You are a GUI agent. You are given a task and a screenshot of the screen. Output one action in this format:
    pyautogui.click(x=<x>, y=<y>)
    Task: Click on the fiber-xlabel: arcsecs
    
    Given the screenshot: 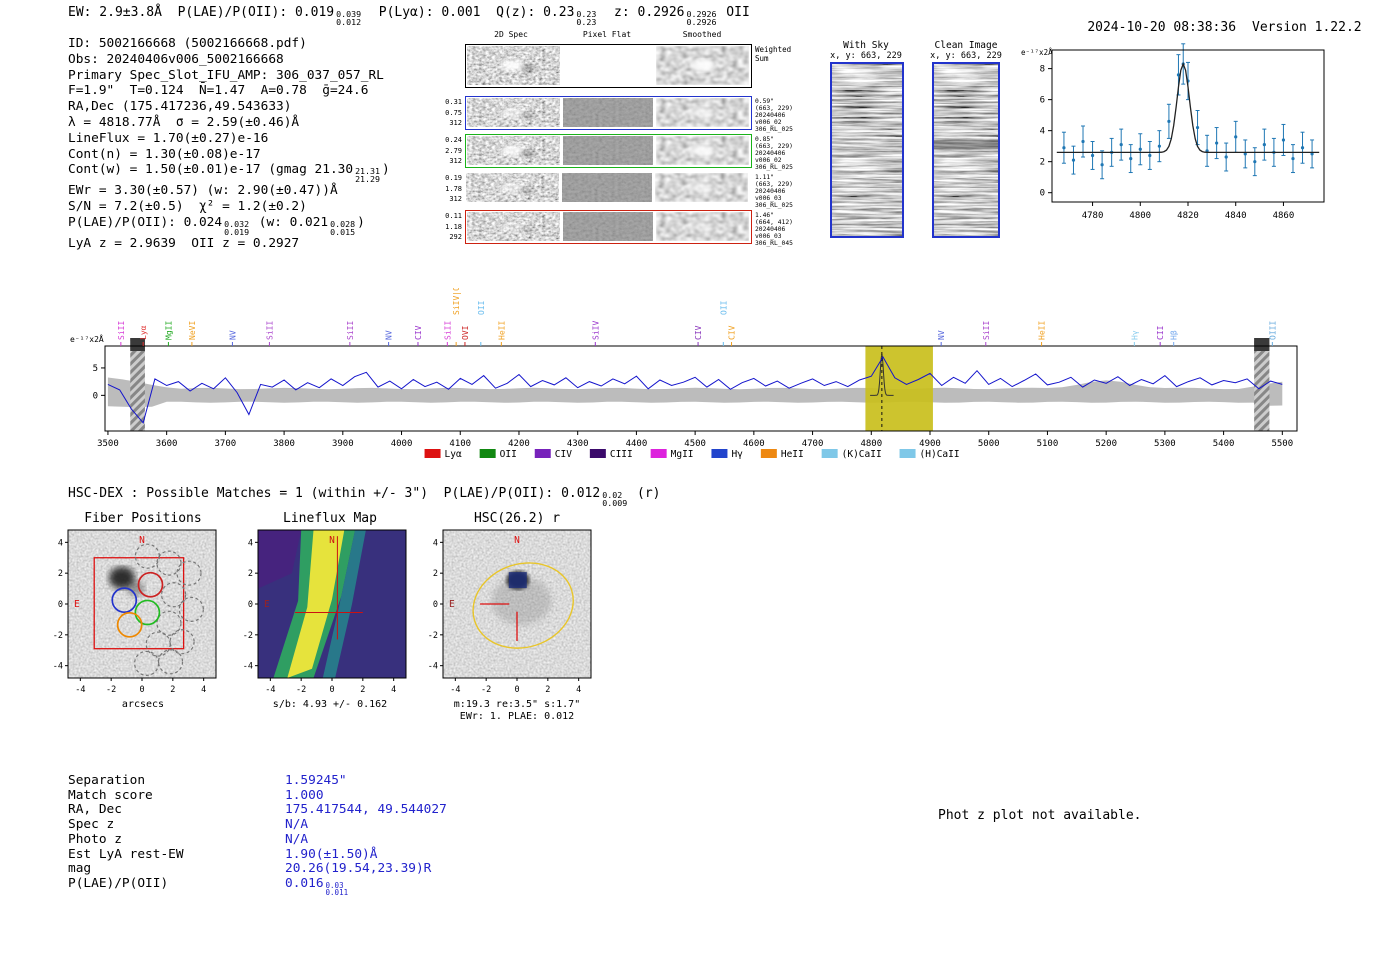 What is the action you would take?
    pyautogui.click(x=143, y=704)
    